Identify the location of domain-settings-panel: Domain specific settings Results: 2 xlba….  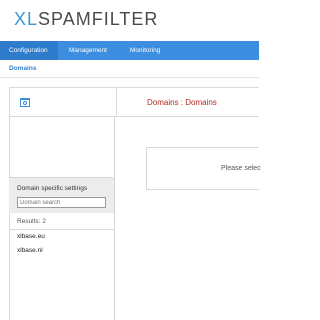
(62, 248).